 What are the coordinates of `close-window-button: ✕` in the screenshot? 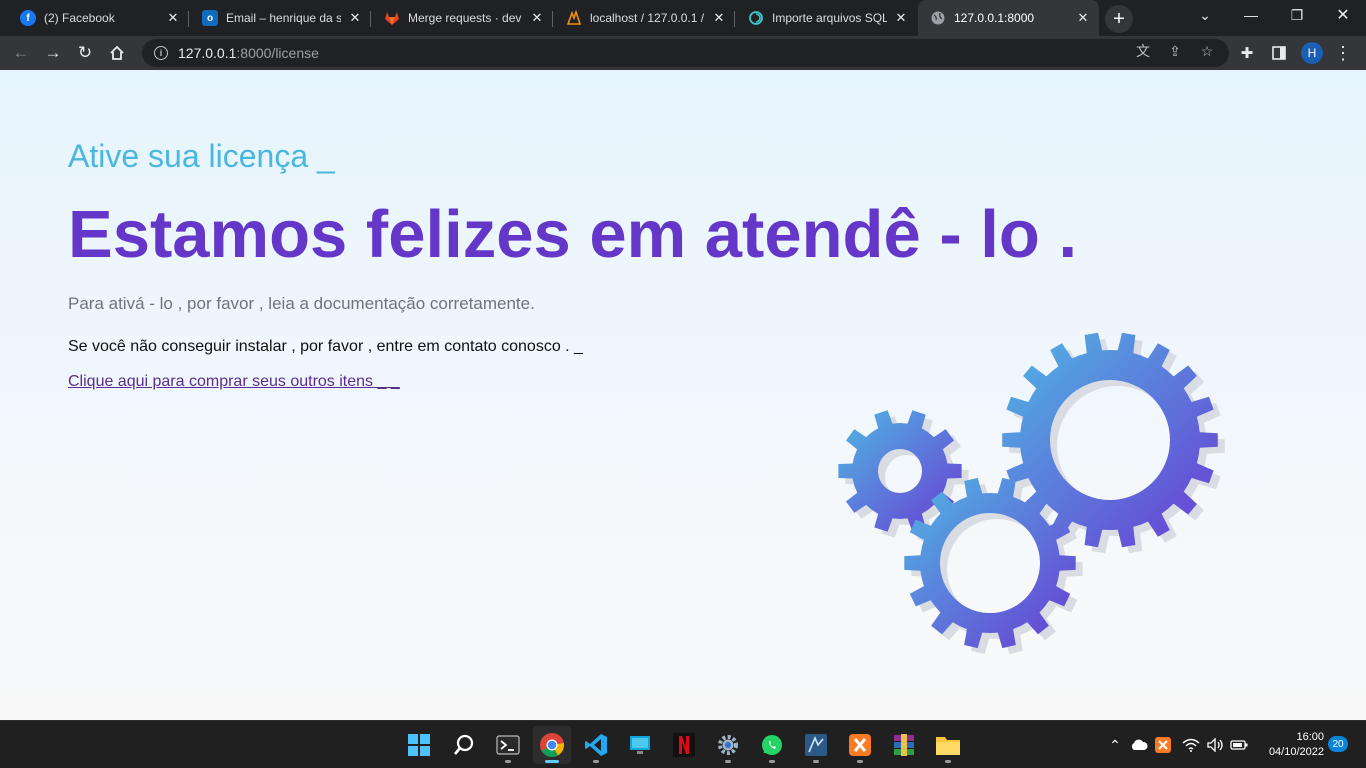 It's located at (1343, 15).